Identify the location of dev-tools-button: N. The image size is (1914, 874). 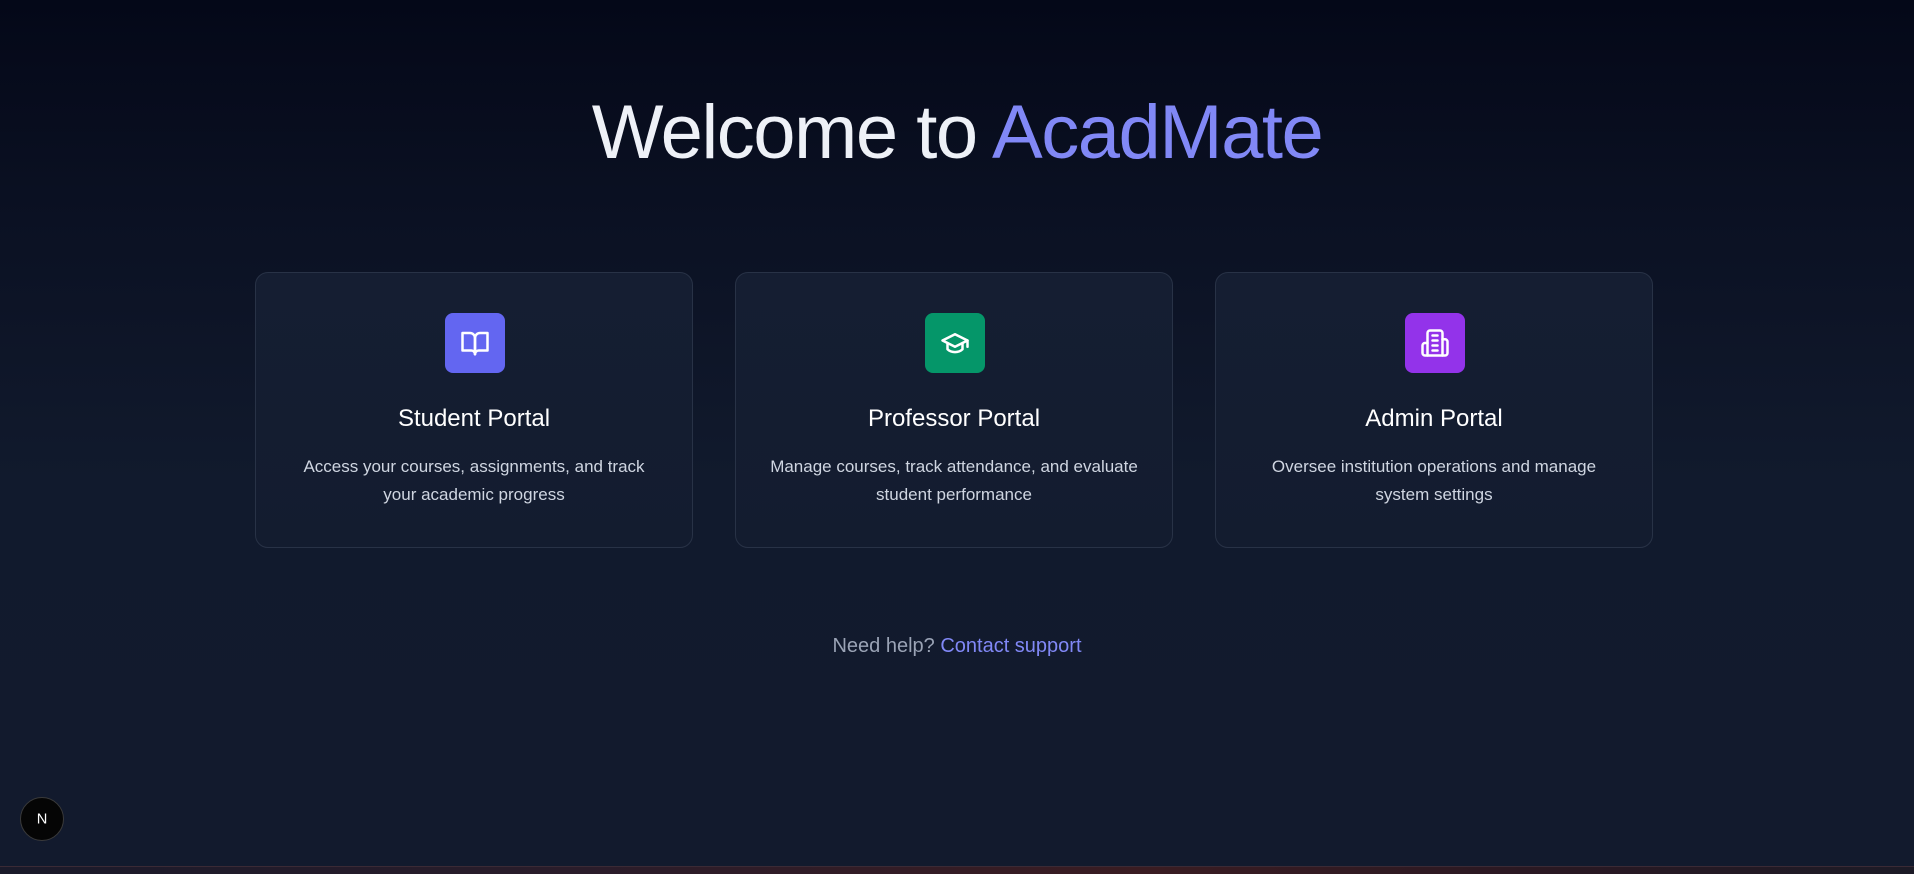
(42, 819).